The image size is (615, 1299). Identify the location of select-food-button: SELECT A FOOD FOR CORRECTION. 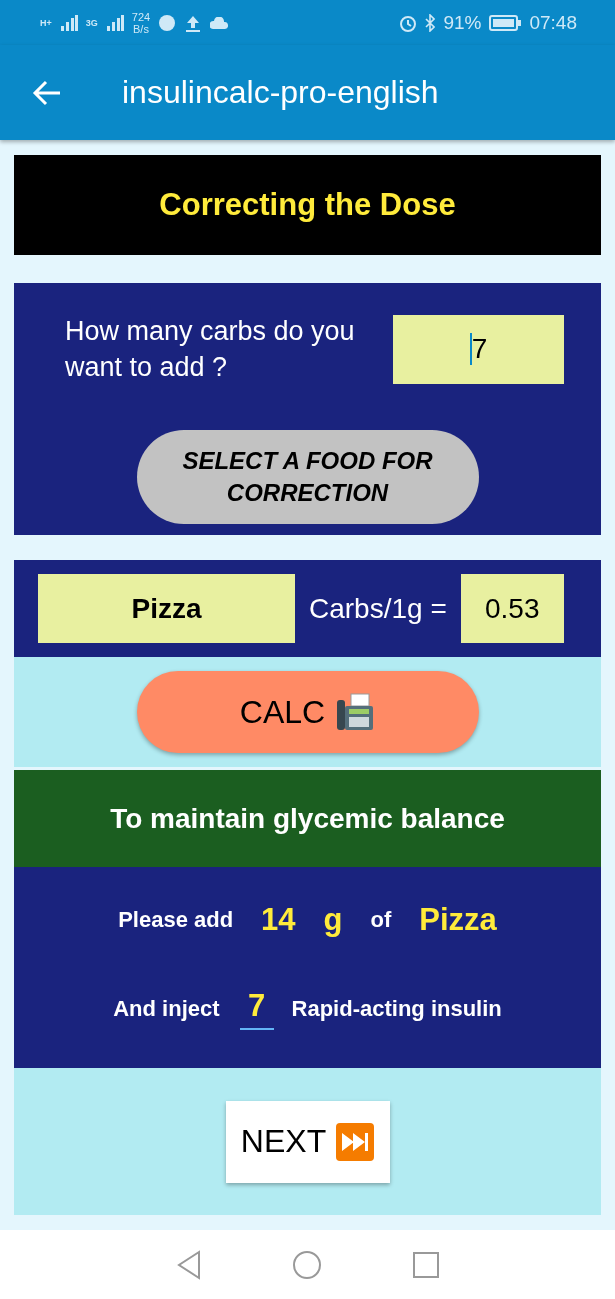
(307, 477).